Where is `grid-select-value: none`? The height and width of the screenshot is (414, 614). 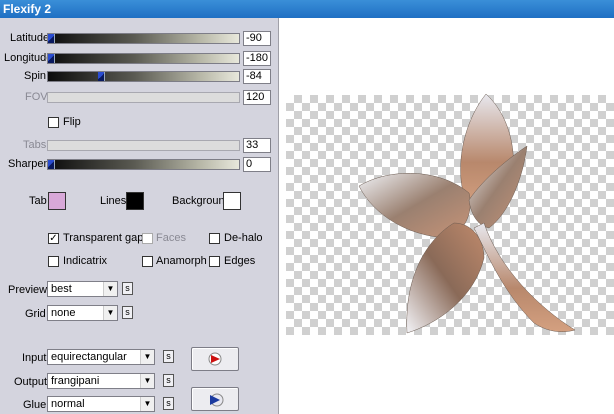 grid-select-value: none is located at coordinates (63, 313).